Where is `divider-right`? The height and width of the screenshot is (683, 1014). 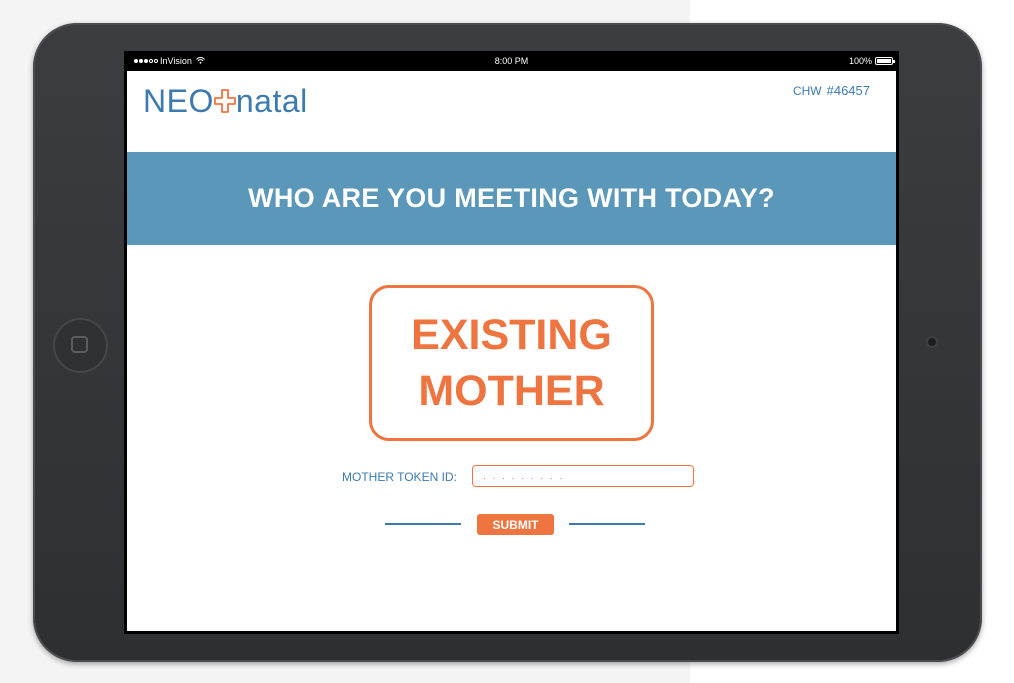
divider-right is located at coordinates (607, 524).